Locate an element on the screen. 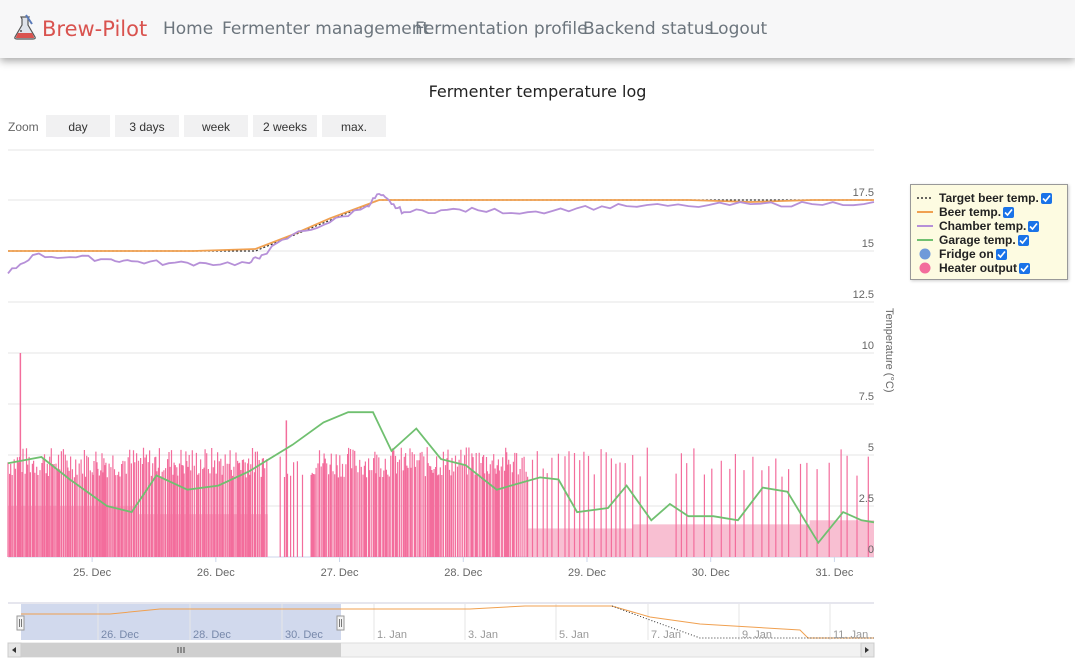 The width and height of the screenshot is (1075, 665). series-target-beer-temp is located at coordinates (441, 225).